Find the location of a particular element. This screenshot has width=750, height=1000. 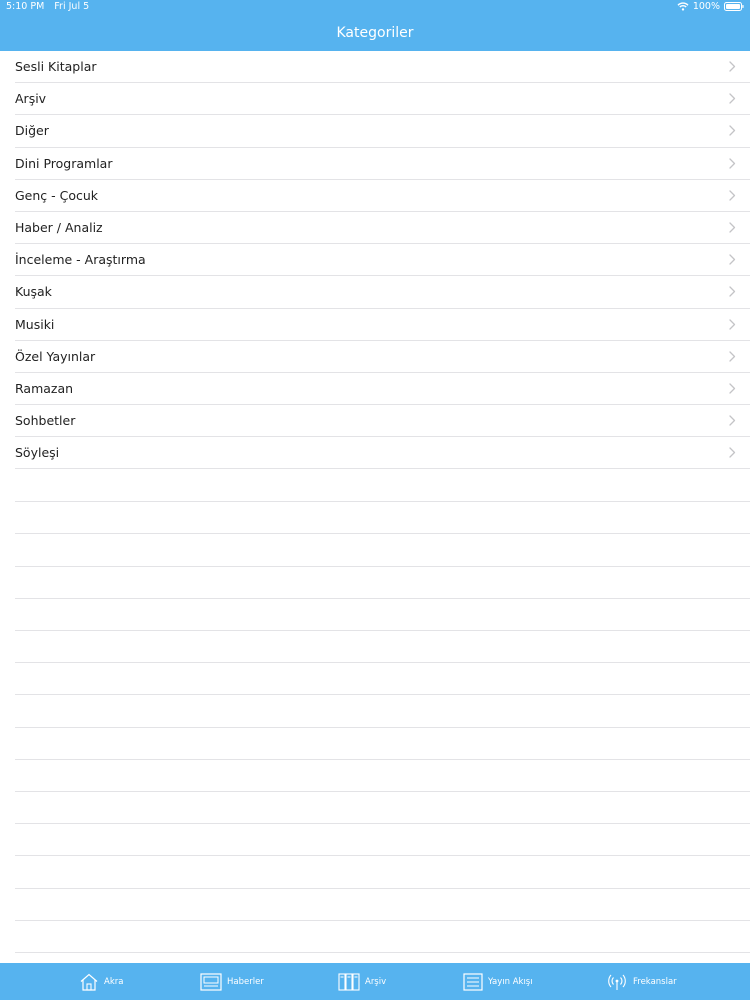

page-title: Kategoriler is located at coordinates (375, 33).